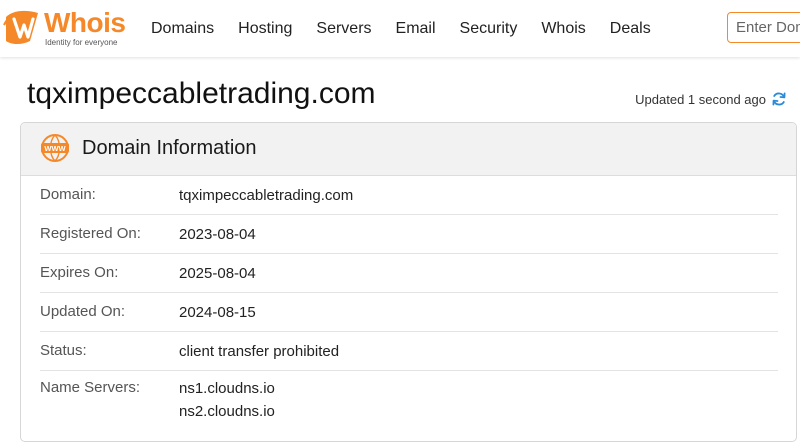 This screenshot has width=800, height=442. Describe the element at coordinates (227, 388) in the screenshot. I see `name-server-value: ns1.cloudns.io` at that location.